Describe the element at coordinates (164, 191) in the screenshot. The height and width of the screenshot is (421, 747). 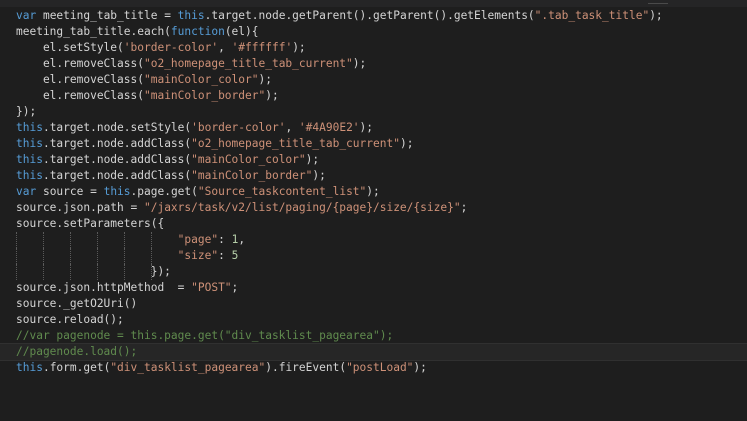
I see `code-token: .page.get(` at that location.